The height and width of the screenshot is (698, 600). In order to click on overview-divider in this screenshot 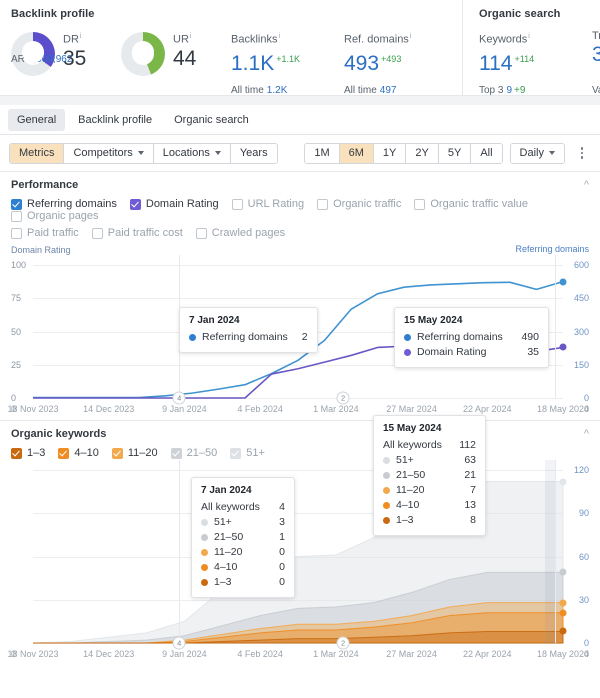, I will do `click(300, 100)`.